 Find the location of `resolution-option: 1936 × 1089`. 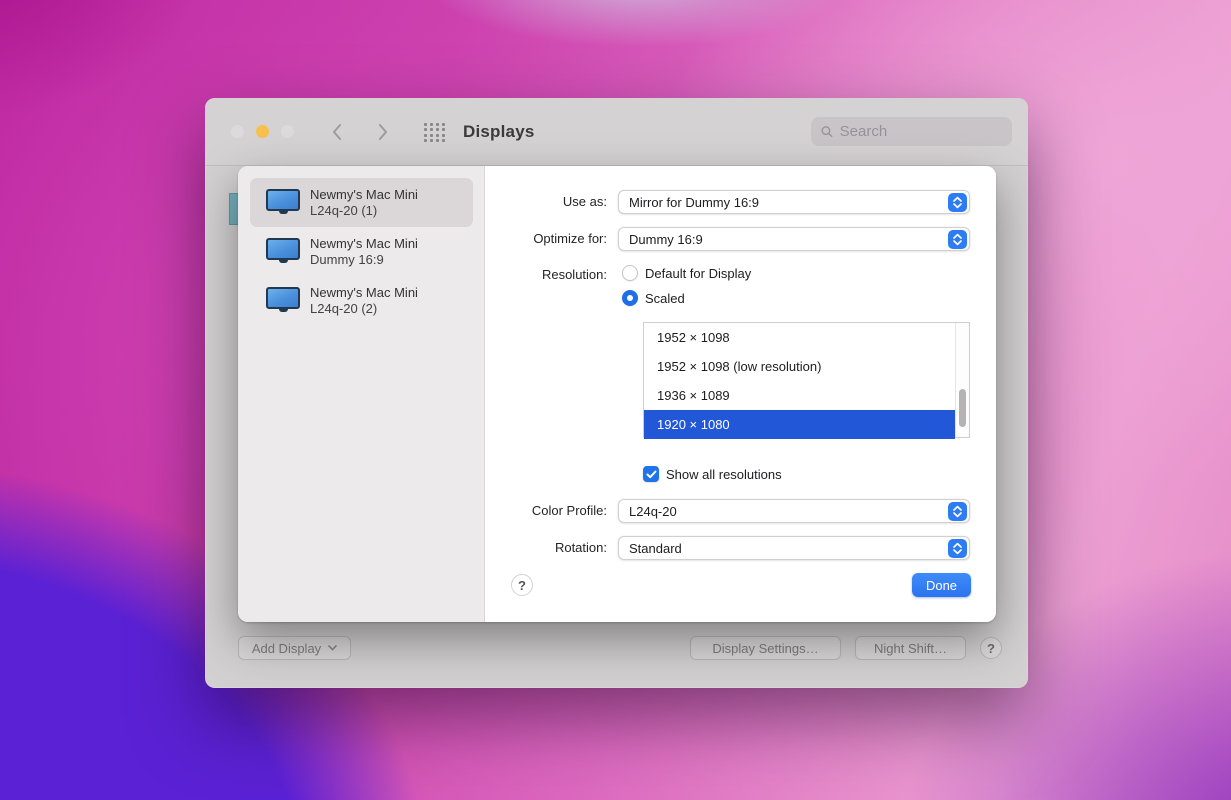

resolution-option: 1936 × 1089 is located at coordinates (799, 395).